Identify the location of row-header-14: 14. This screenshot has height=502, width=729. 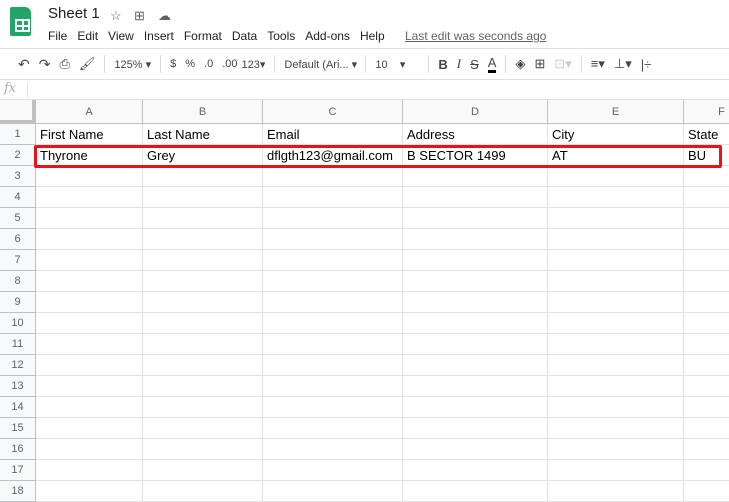
(18, 407).